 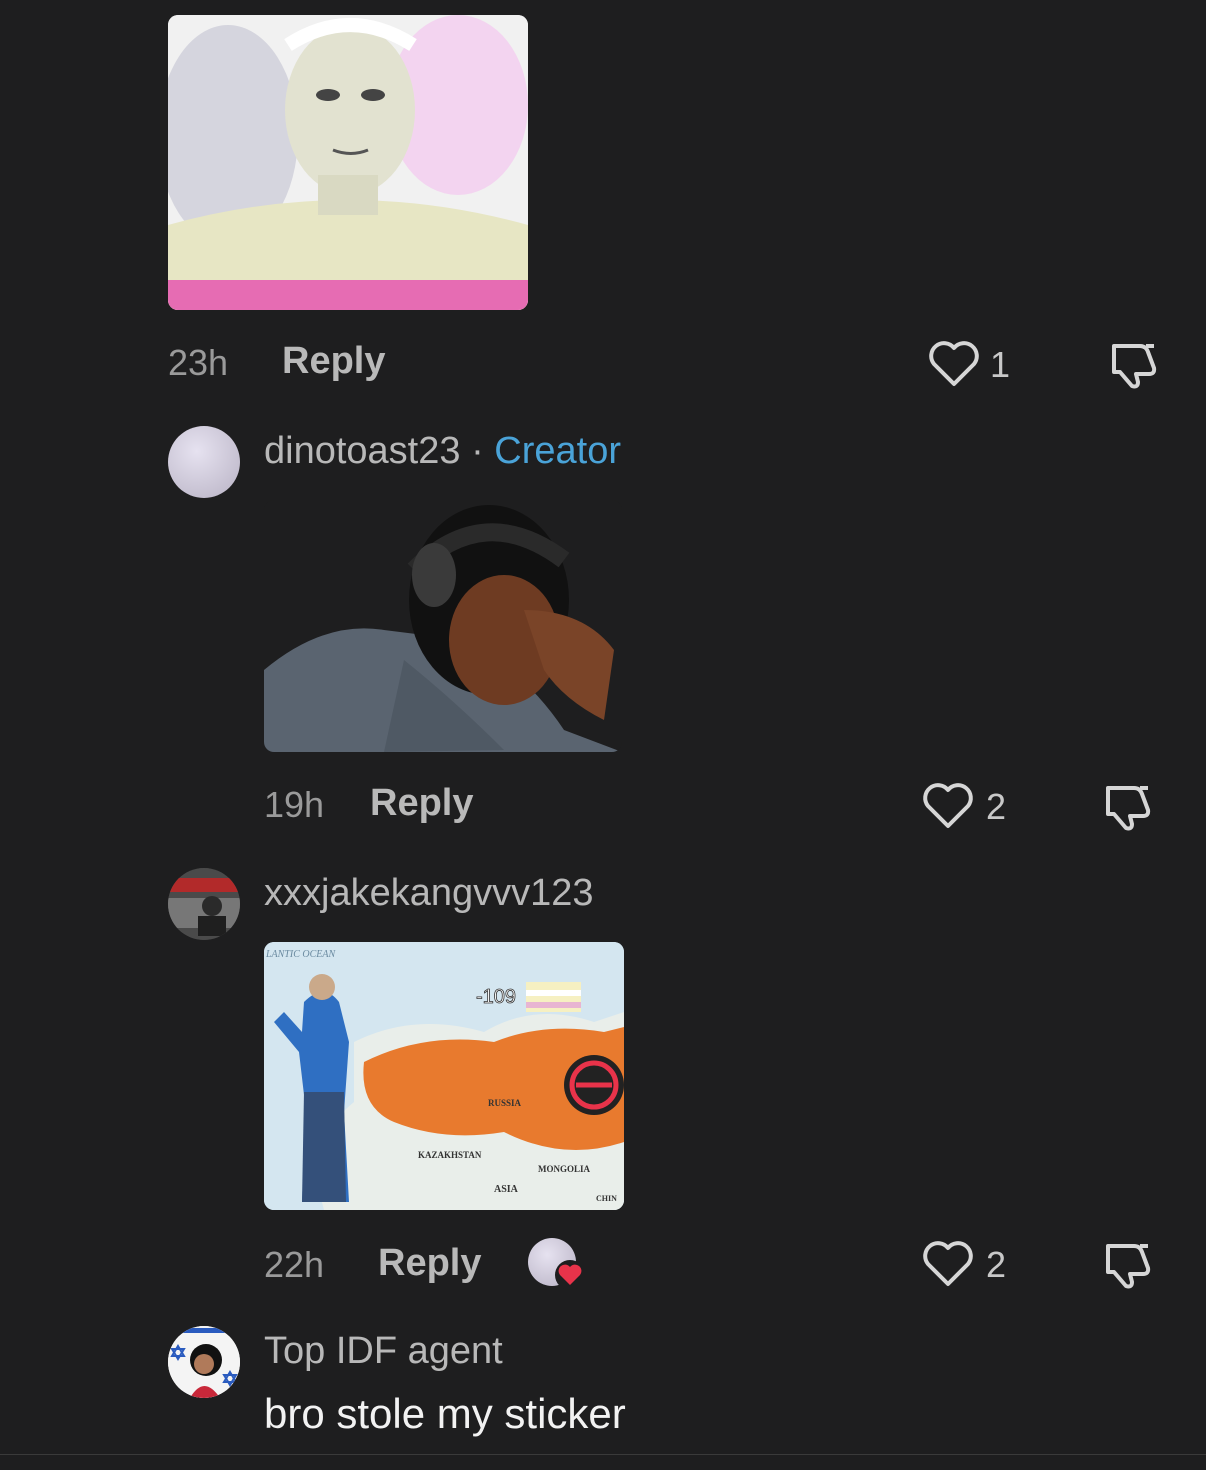 What do you see at coordinates (362, 451) in the screenshot?
I see `username-text: dinotoast23` at bounding box center [362, 451].